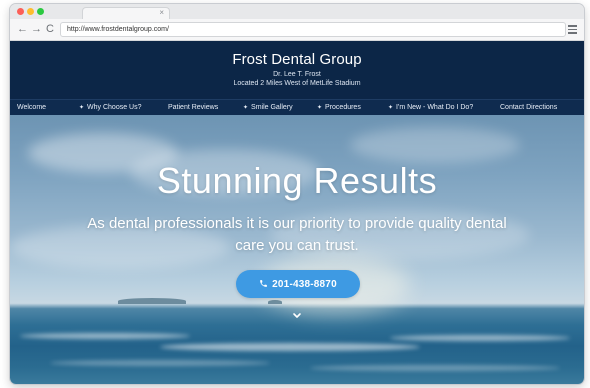 This screenshot has height=388, width=590. What do you see at coordinates (36, 29) in the screenshot?
I see `forward-icon: →` at bounding box center [36, 29].